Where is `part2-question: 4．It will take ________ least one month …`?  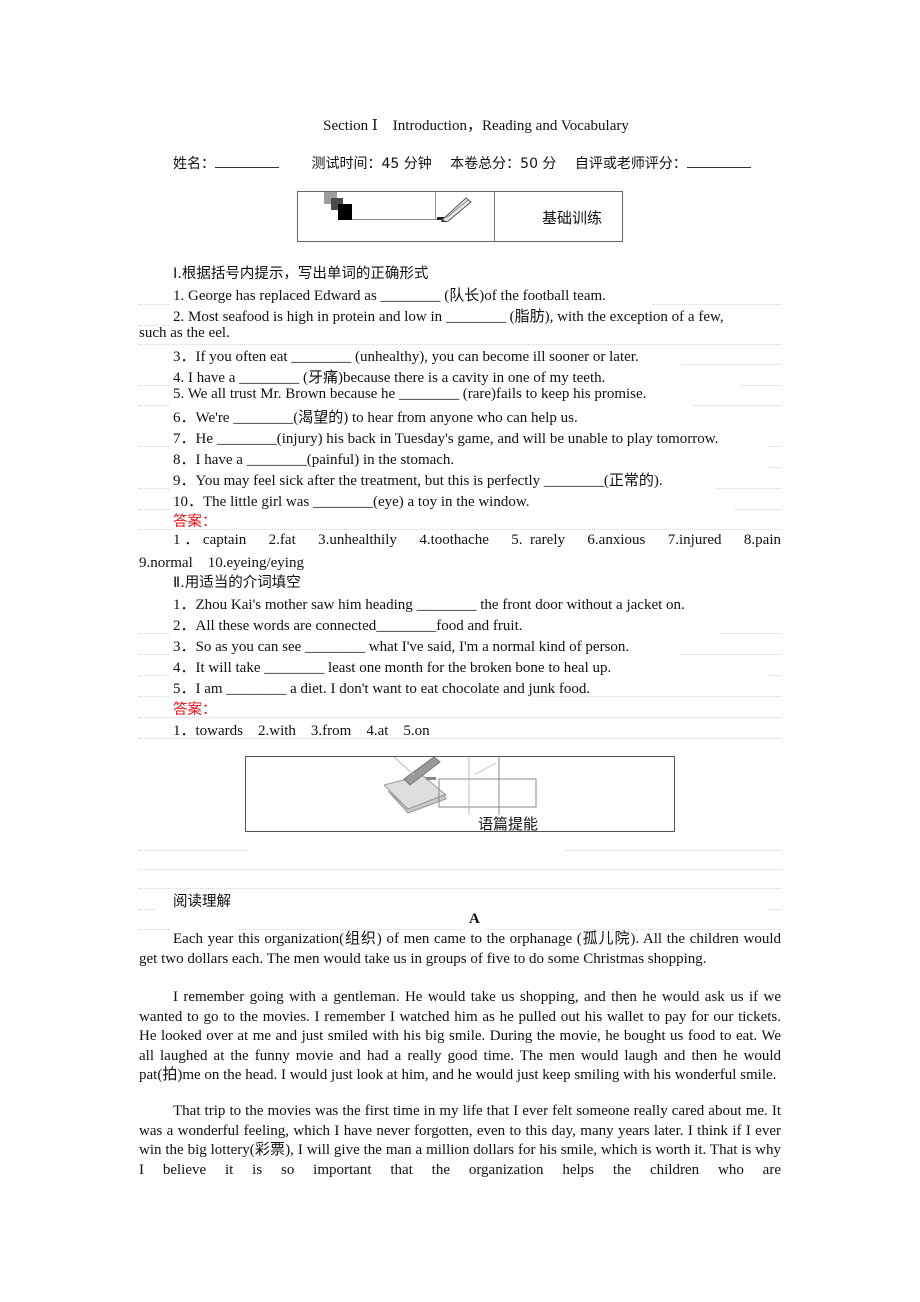 part2-question: 4．It will take ________ least one month … is located at coordinates (392, 668).